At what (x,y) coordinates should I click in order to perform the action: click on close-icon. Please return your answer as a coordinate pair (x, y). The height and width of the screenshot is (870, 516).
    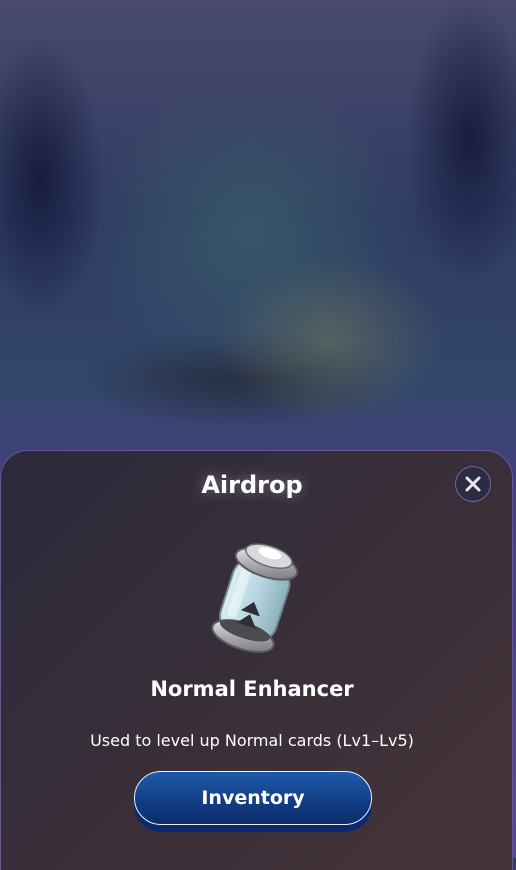
    Looking at the image, I should click on (473, 484).